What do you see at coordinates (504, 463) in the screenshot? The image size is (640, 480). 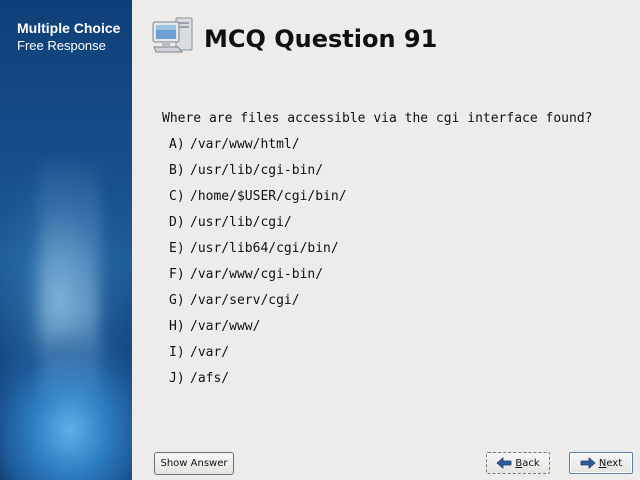 I see `arrow-left-icon` at bounding box center [504, 463].